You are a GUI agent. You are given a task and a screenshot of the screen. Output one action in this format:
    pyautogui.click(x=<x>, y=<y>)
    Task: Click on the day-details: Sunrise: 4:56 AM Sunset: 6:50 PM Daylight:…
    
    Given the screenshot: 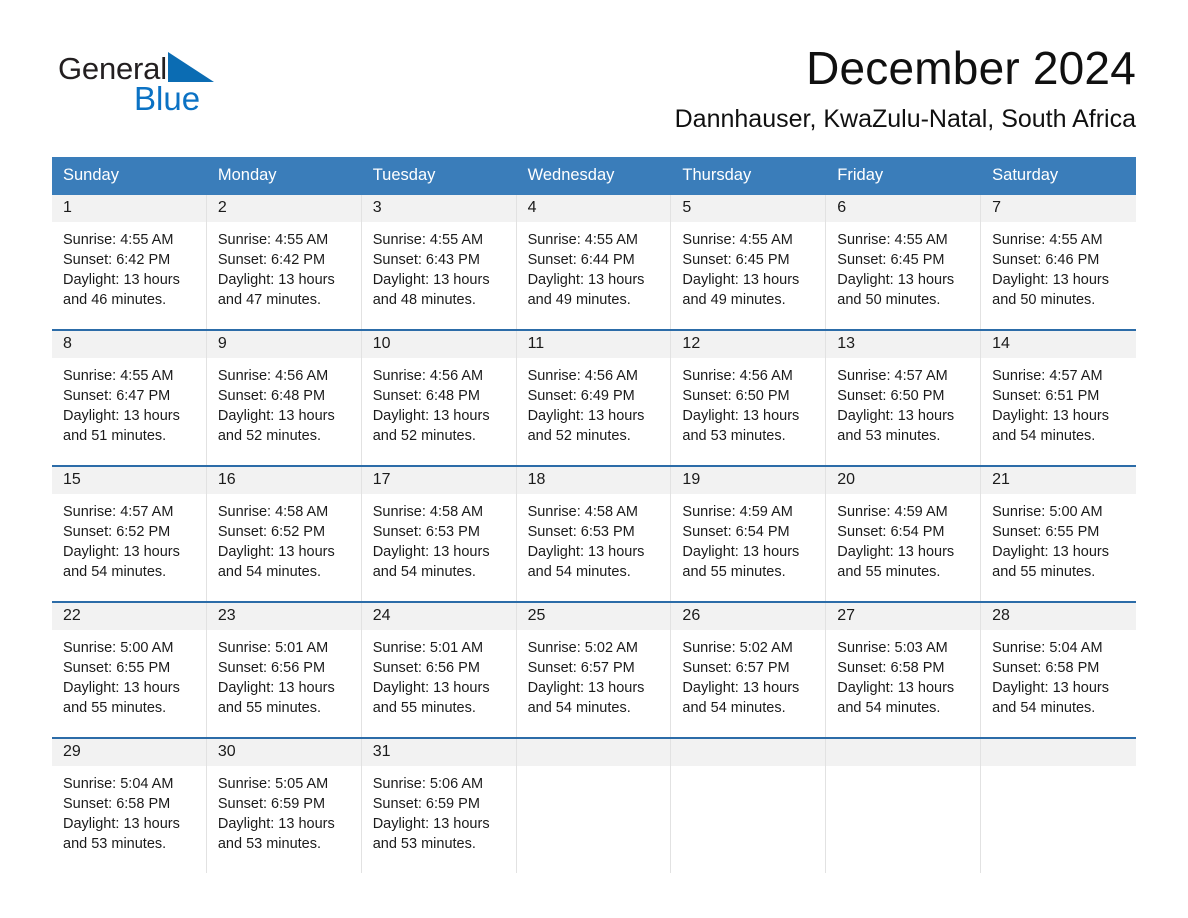 What is the action you would take?
    pyautogui.click(x=748, y=407)
    